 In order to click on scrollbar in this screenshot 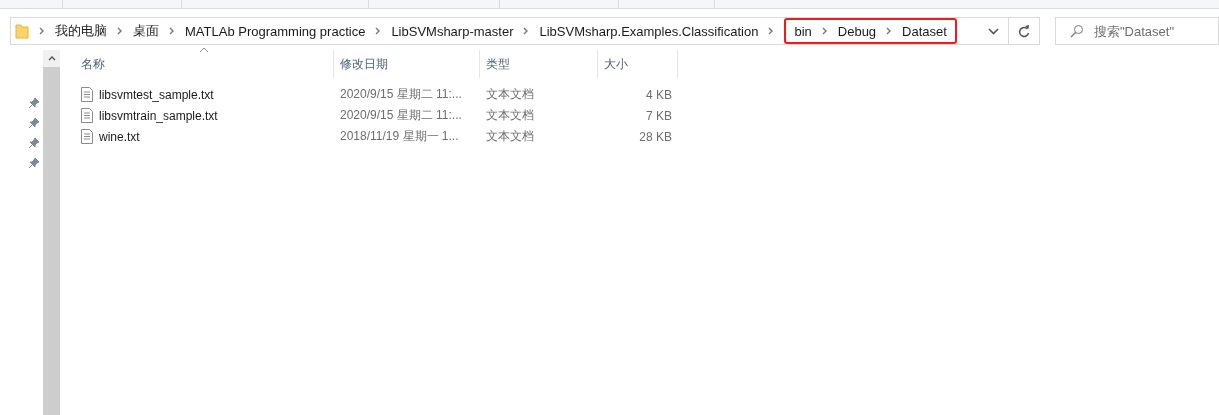, I will do `click(51, 232)`.